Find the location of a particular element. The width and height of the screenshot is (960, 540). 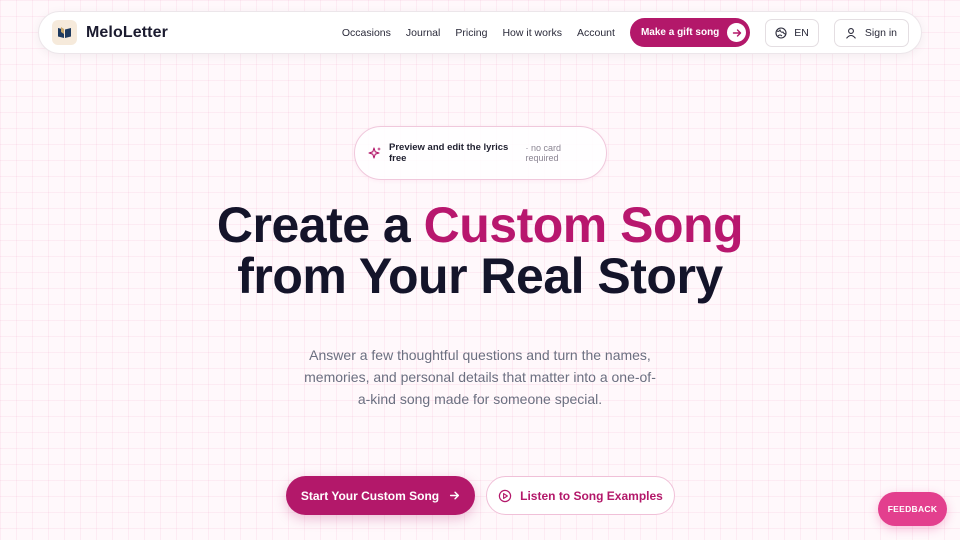

headline-plain: Create a is located at coordinates (320, 225).